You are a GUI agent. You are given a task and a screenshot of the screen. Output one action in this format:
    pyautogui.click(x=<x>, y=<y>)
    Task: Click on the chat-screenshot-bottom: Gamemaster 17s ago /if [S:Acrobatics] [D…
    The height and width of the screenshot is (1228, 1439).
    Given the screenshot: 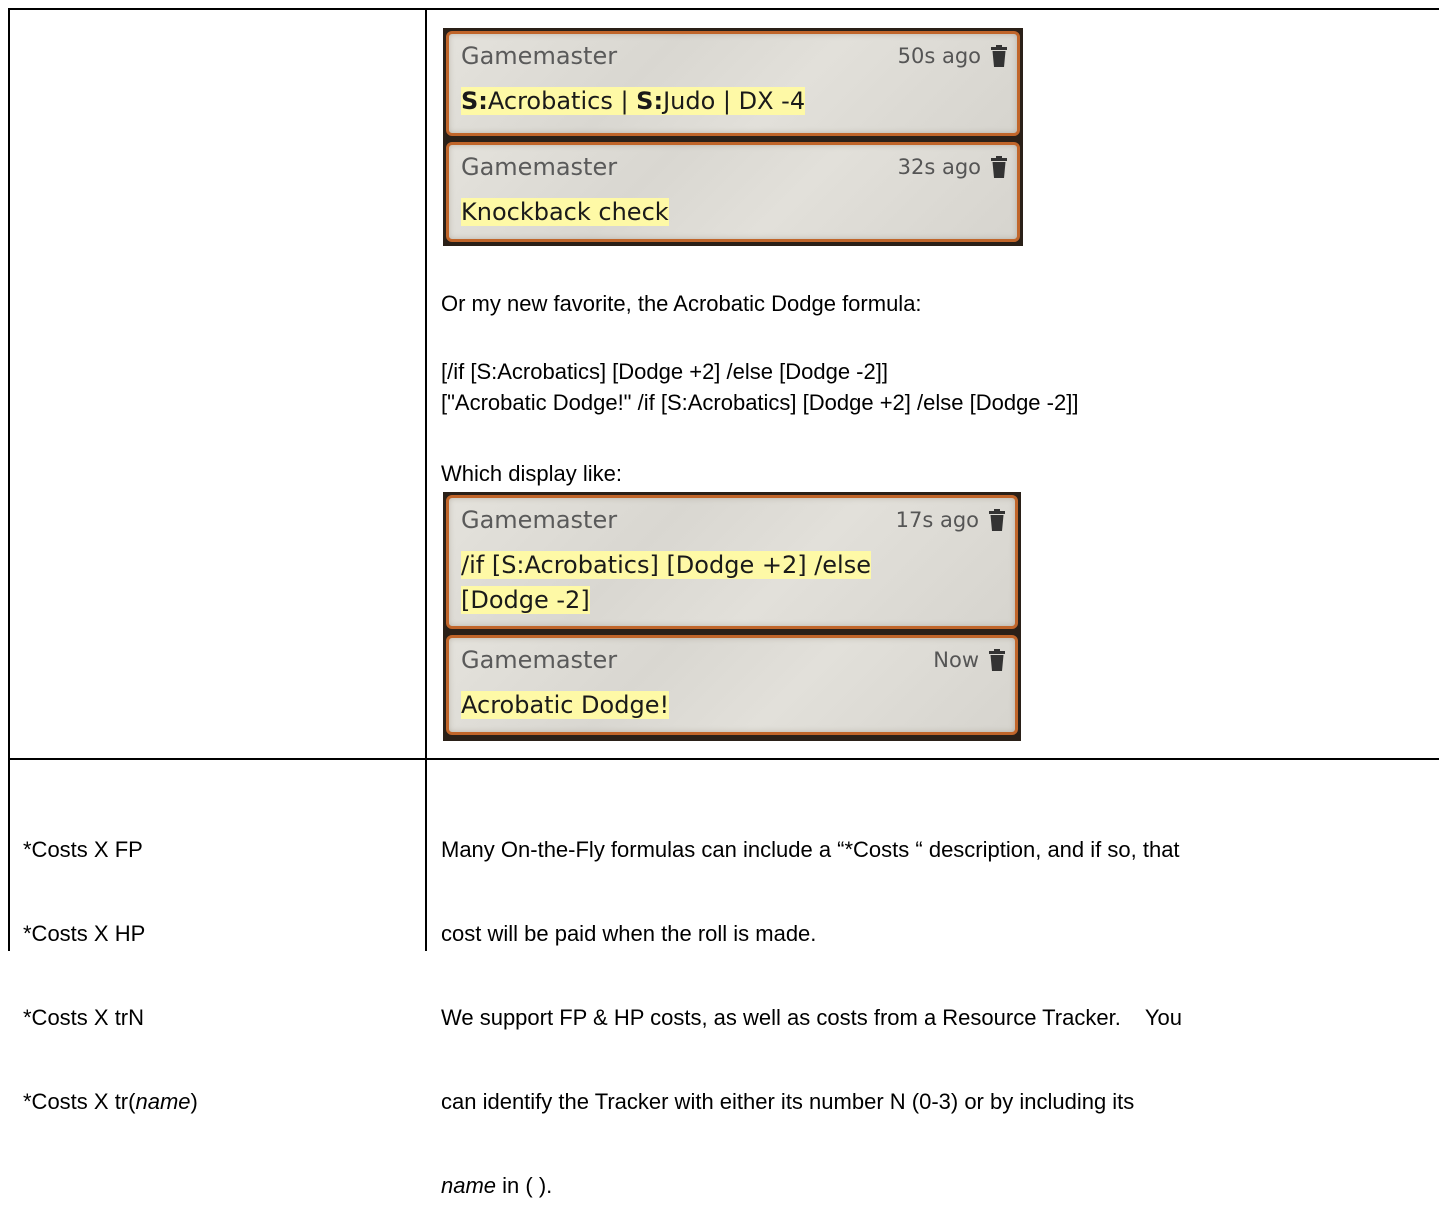 What is the action you would take?
    pyautogui.click(x=732, y=616)
    